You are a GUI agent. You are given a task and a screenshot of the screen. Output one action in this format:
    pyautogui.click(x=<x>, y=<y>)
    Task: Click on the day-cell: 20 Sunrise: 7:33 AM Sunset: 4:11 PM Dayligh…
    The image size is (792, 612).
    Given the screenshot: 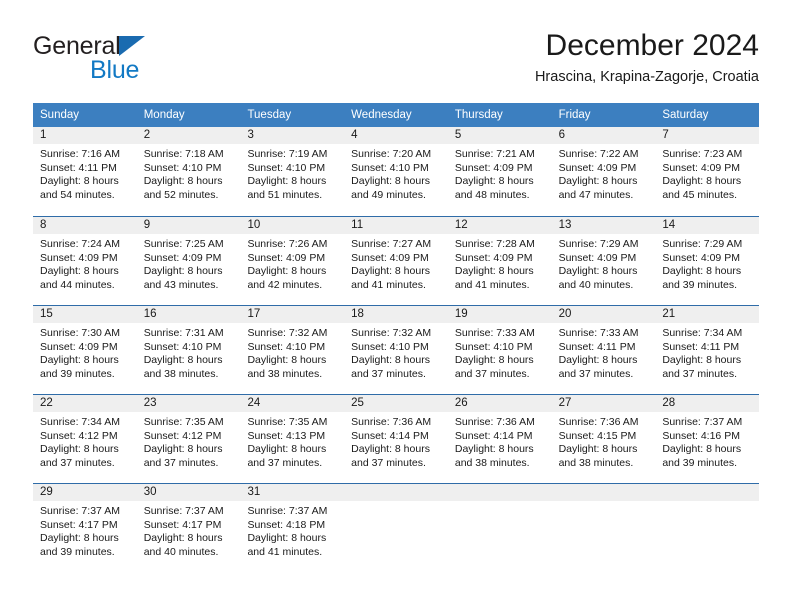 What is the action you would take?
    pyautogui.click(x=603, y=350)
    